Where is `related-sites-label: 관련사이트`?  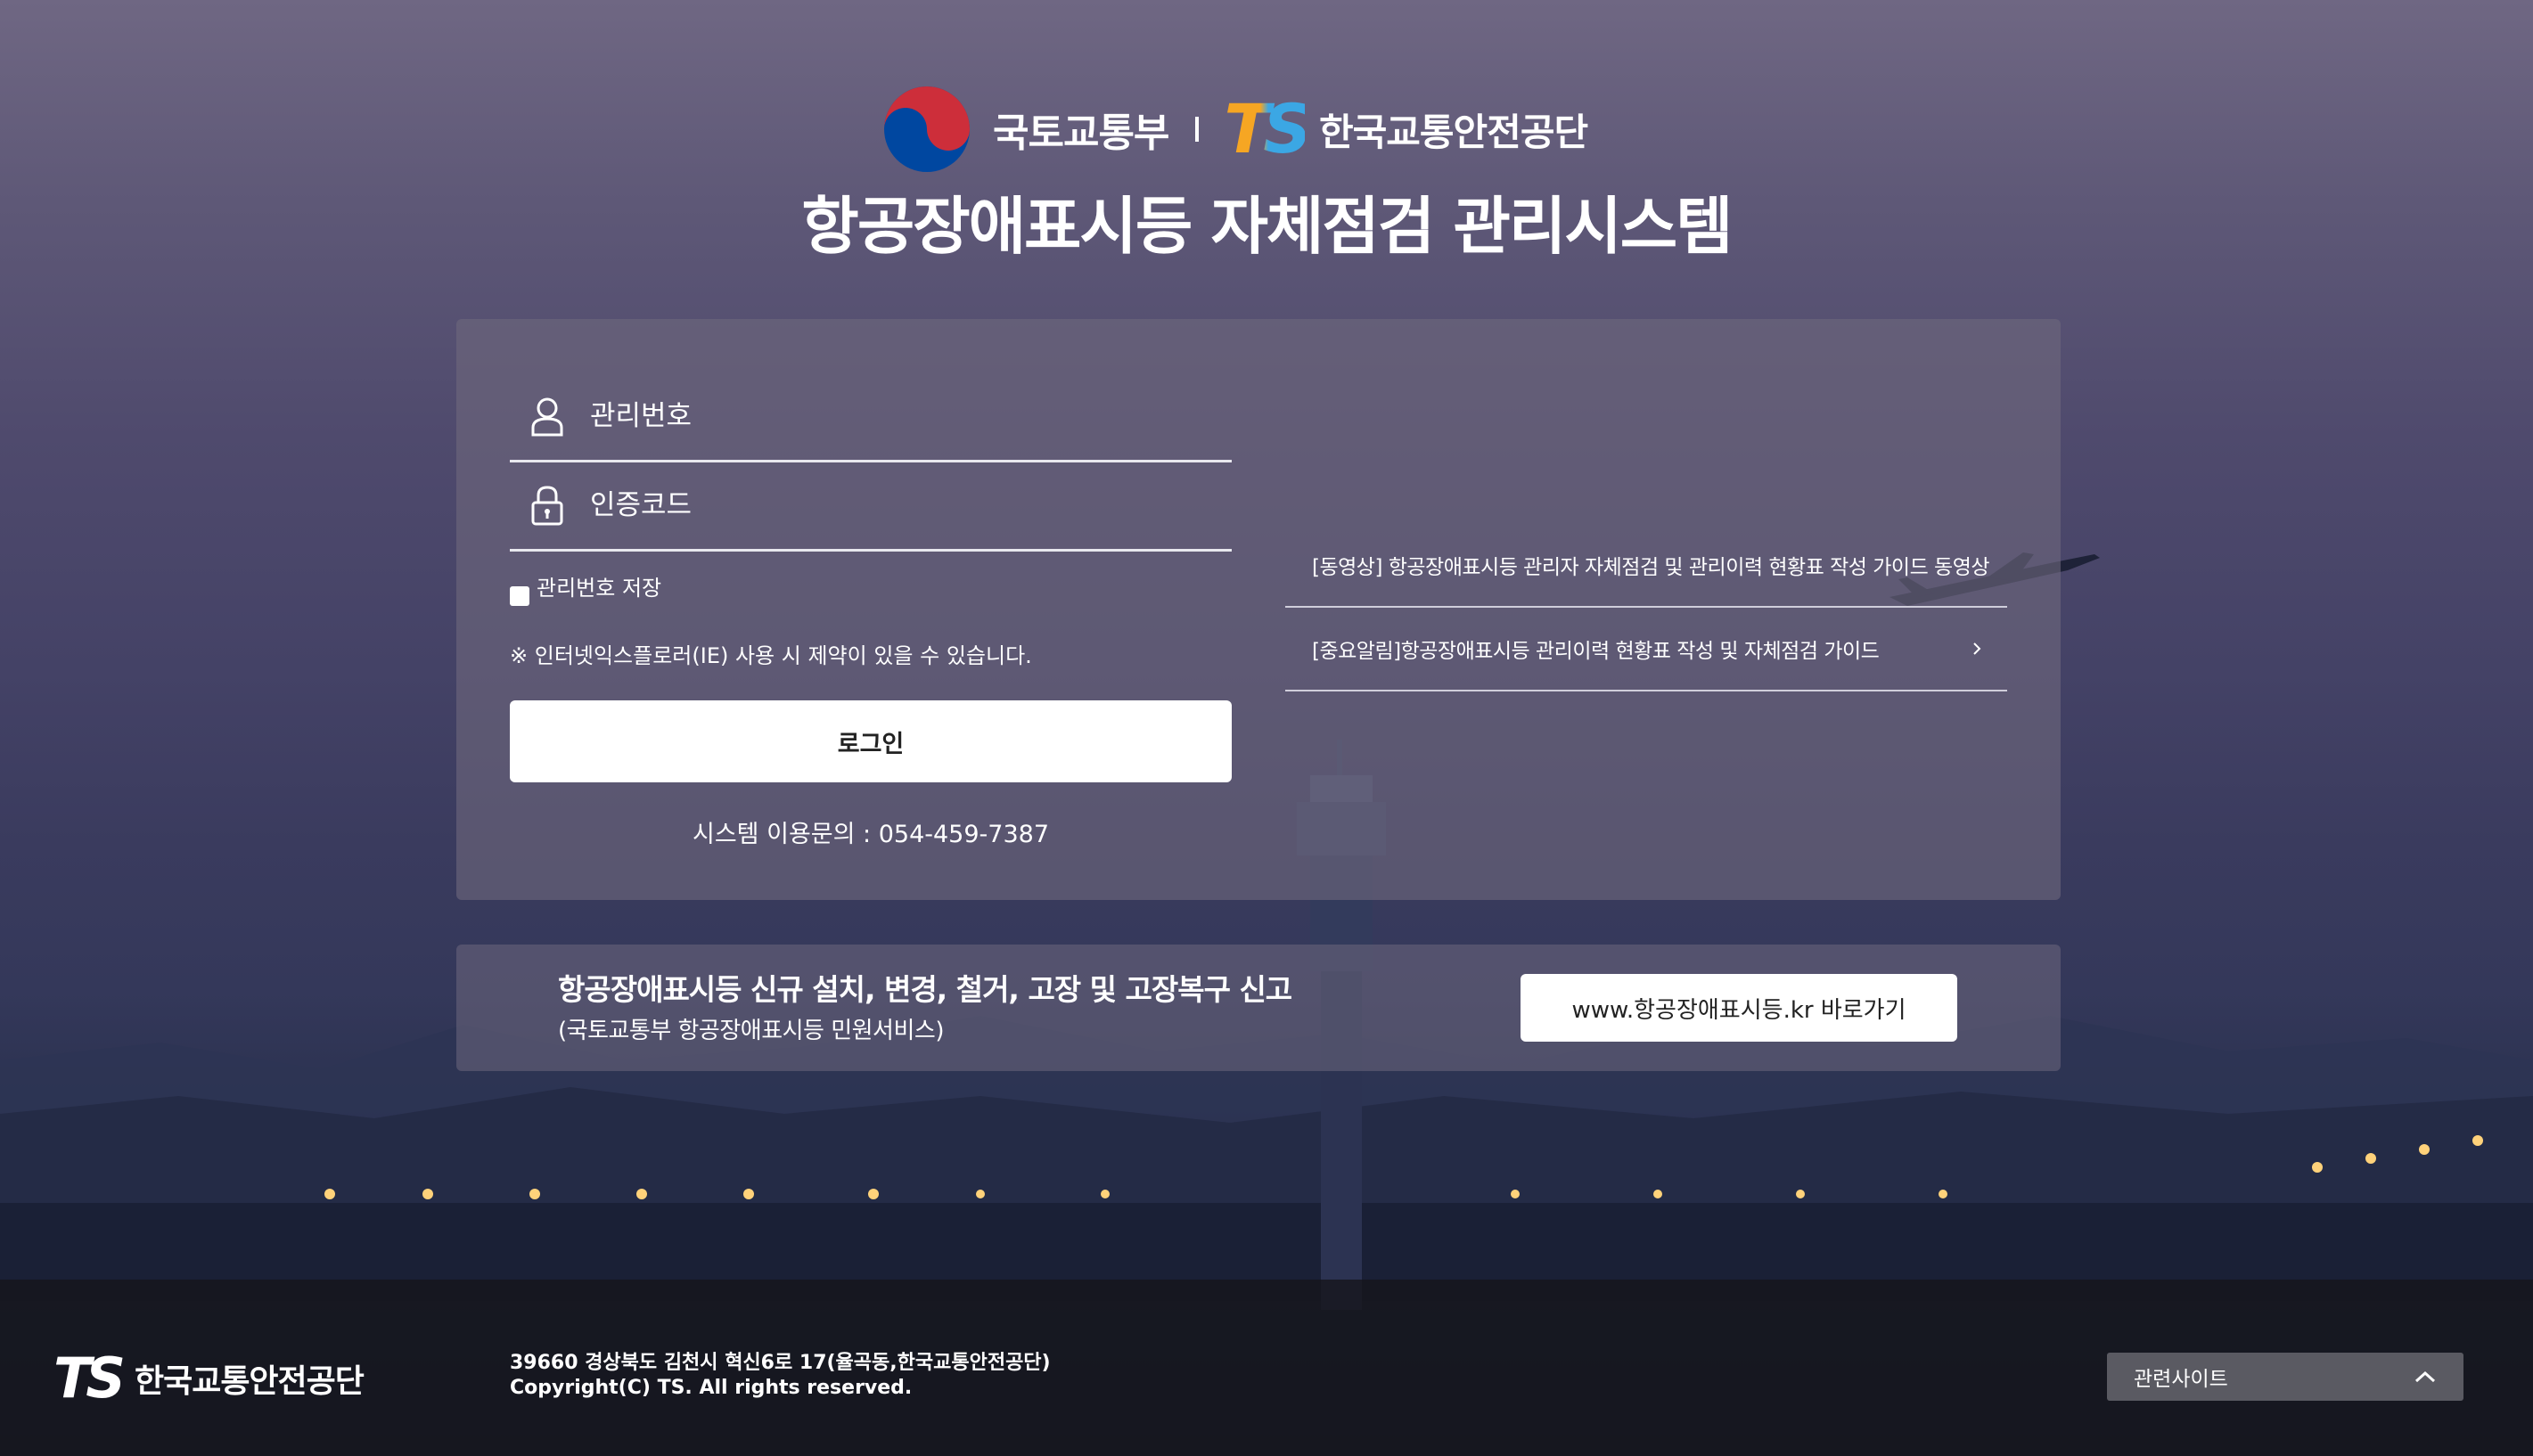 related-sites-label: 관련사이트 is located at coordinates (2181, 1377).